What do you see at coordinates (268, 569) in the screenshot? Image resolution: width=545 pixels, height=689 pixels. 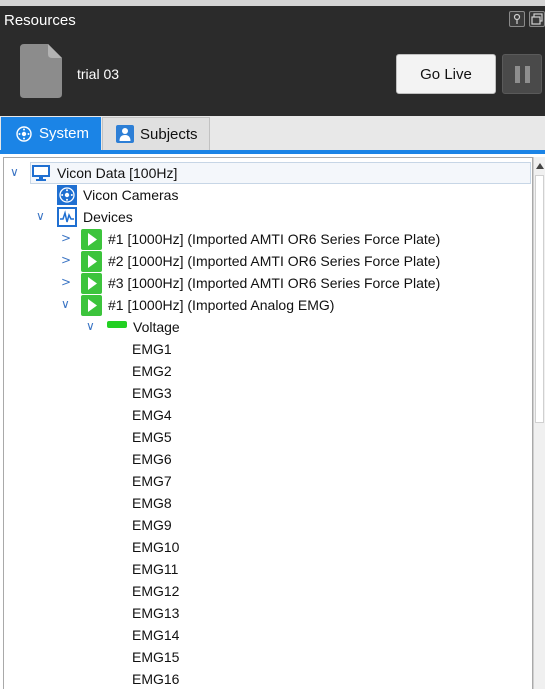 I see `tree-leaf-channel: EMG11` at bounding box center [268, 569].